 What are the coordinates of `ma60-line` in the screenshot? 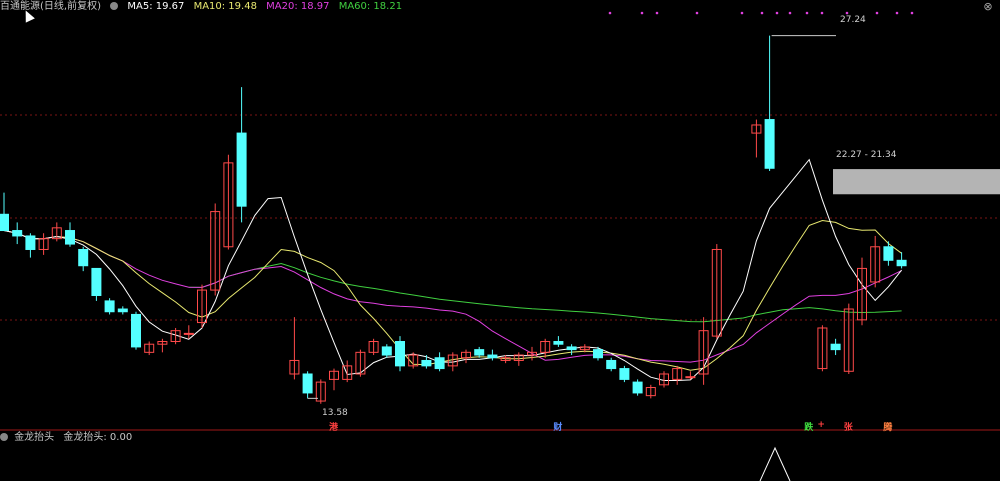 It's located at (545, 292).